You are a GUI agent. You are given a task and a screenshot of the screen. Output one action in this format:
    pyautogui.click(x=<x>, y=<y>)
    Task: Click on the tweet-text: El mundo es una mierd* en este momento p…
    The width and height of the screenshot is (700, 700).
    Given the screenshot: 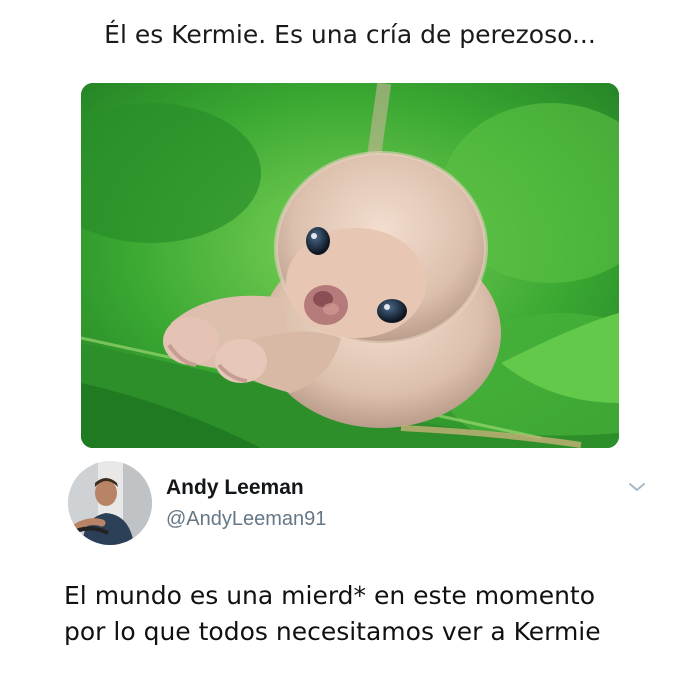 What is the action you would take?
    pyautogui.click(x=374, y=614)
    